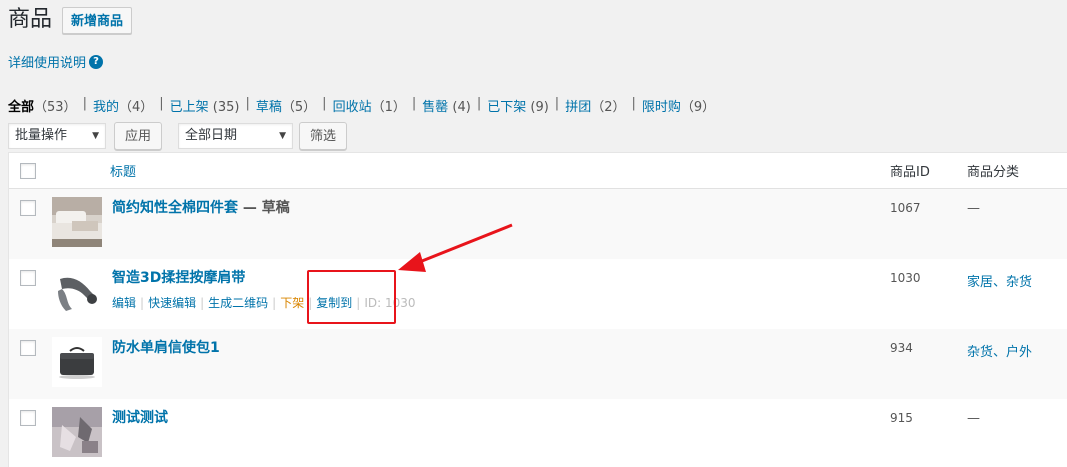 The width and height of the screenshot is (1067, 467). I want to click on product-id: 1030, so click(905, 278).